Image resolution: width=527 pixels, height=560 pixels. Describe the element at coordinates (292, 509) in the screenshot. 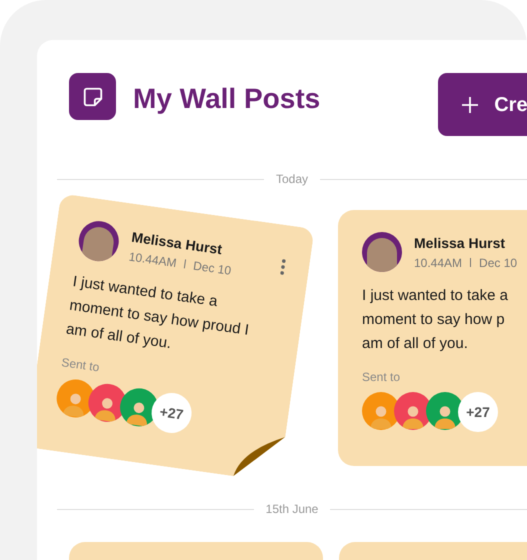

I see `date-divider-label: 15th June` at that location.